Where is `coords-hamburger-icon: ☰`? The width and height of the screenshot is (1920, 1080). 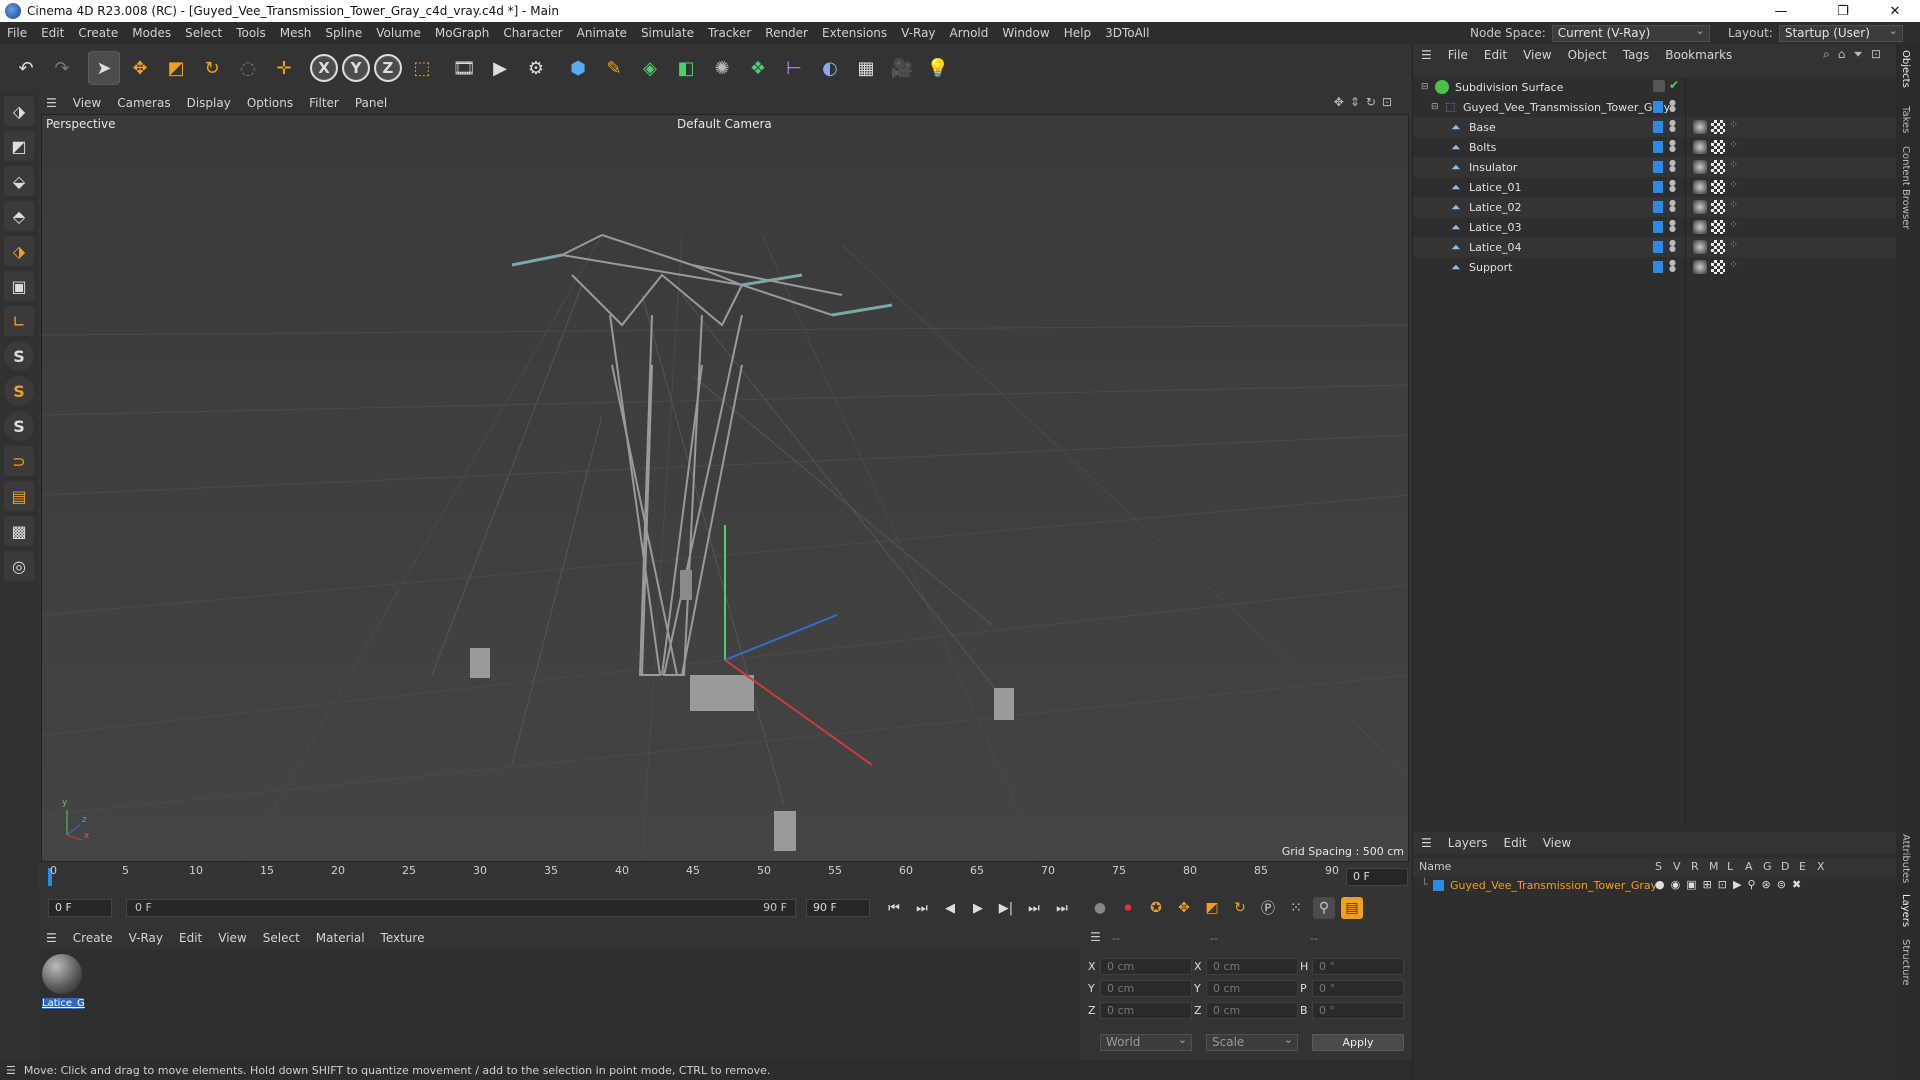
coords-hamburger-icon: ☰ is located at coordinates (1095, 937).